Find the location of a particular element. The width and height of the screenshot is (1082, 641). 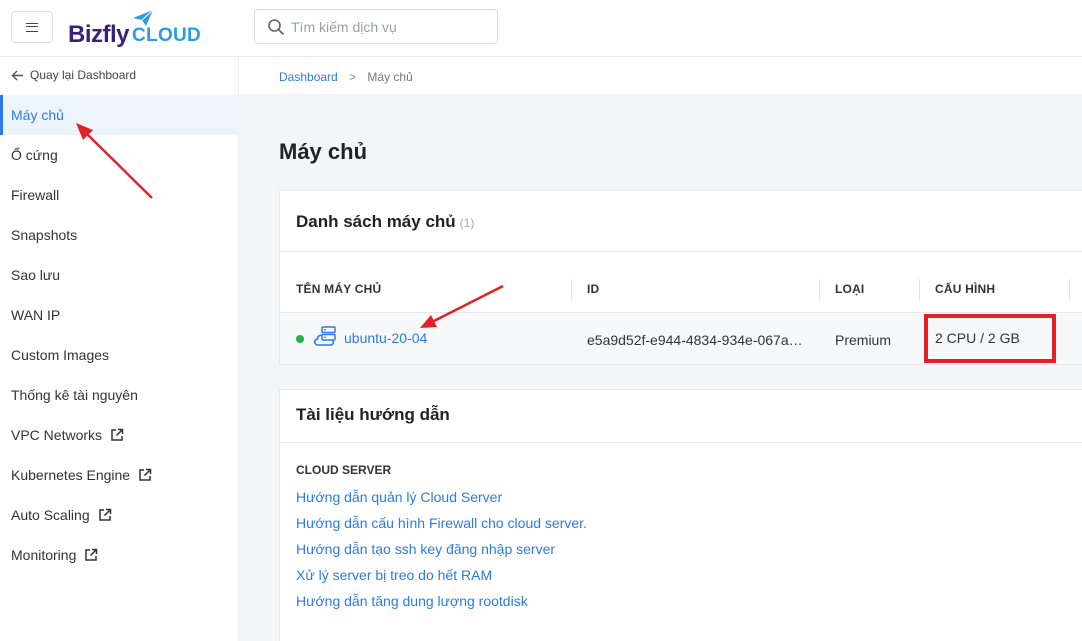

sidebar-item-resource-stats: Thống kê tài nguyên is located at coordinates (119, 395).